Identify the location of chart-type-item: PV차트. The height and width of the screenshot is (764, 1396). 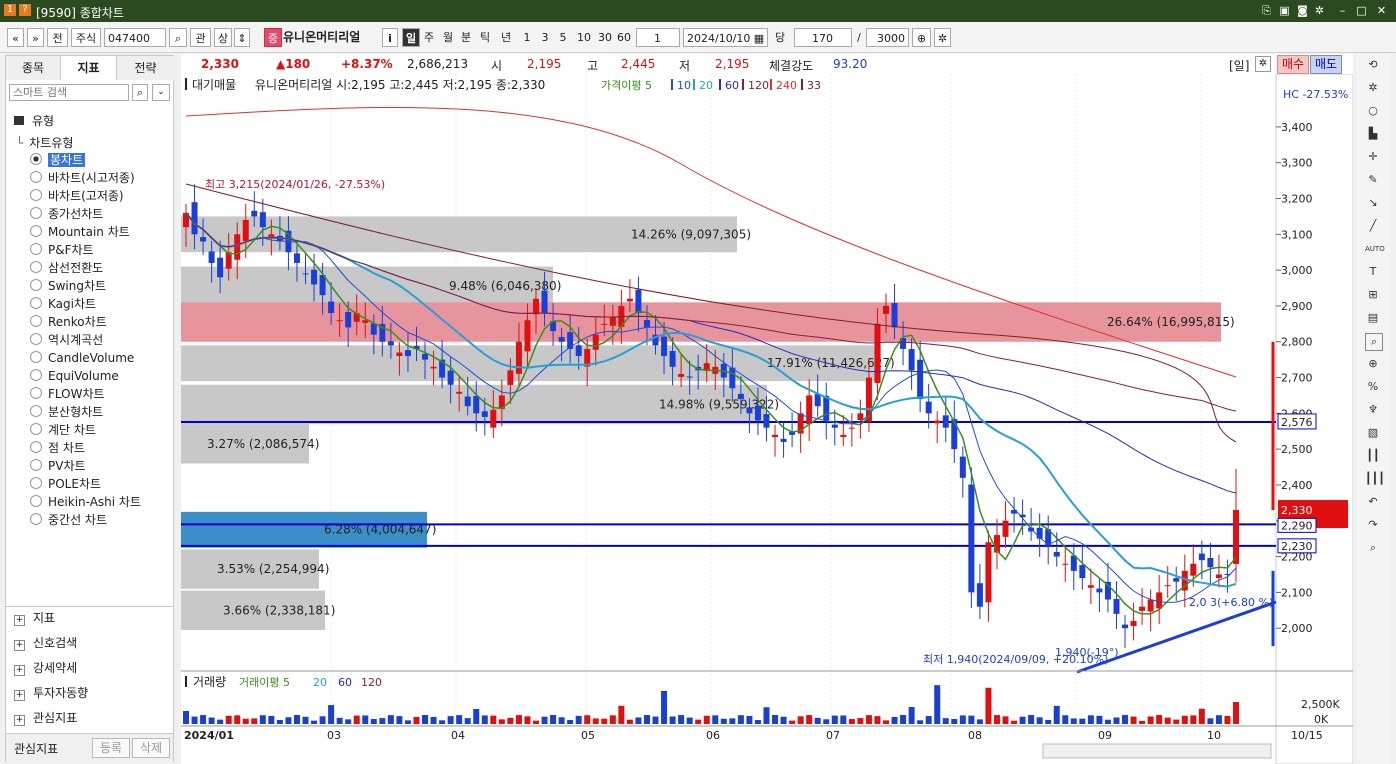
(58, 466).